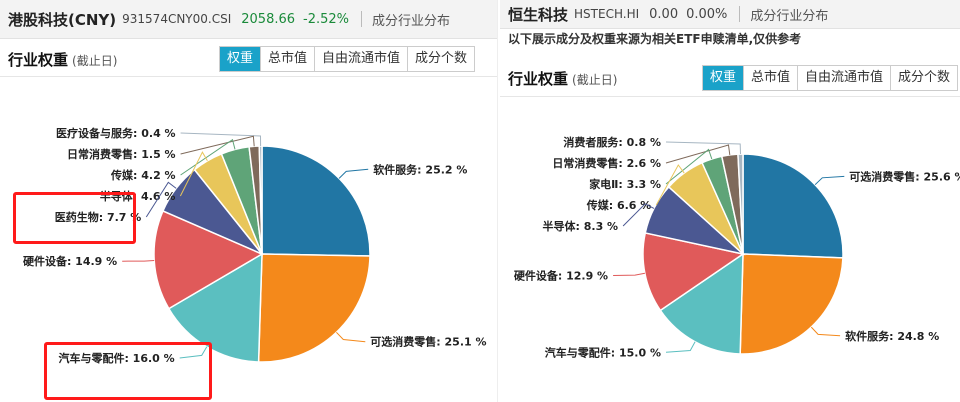 This screenshot has width=960, height=402. What do you see at coordinates (74, 218) in the screenshot?
I see `highlight-box-medicine` at bounding box center [74, 218].